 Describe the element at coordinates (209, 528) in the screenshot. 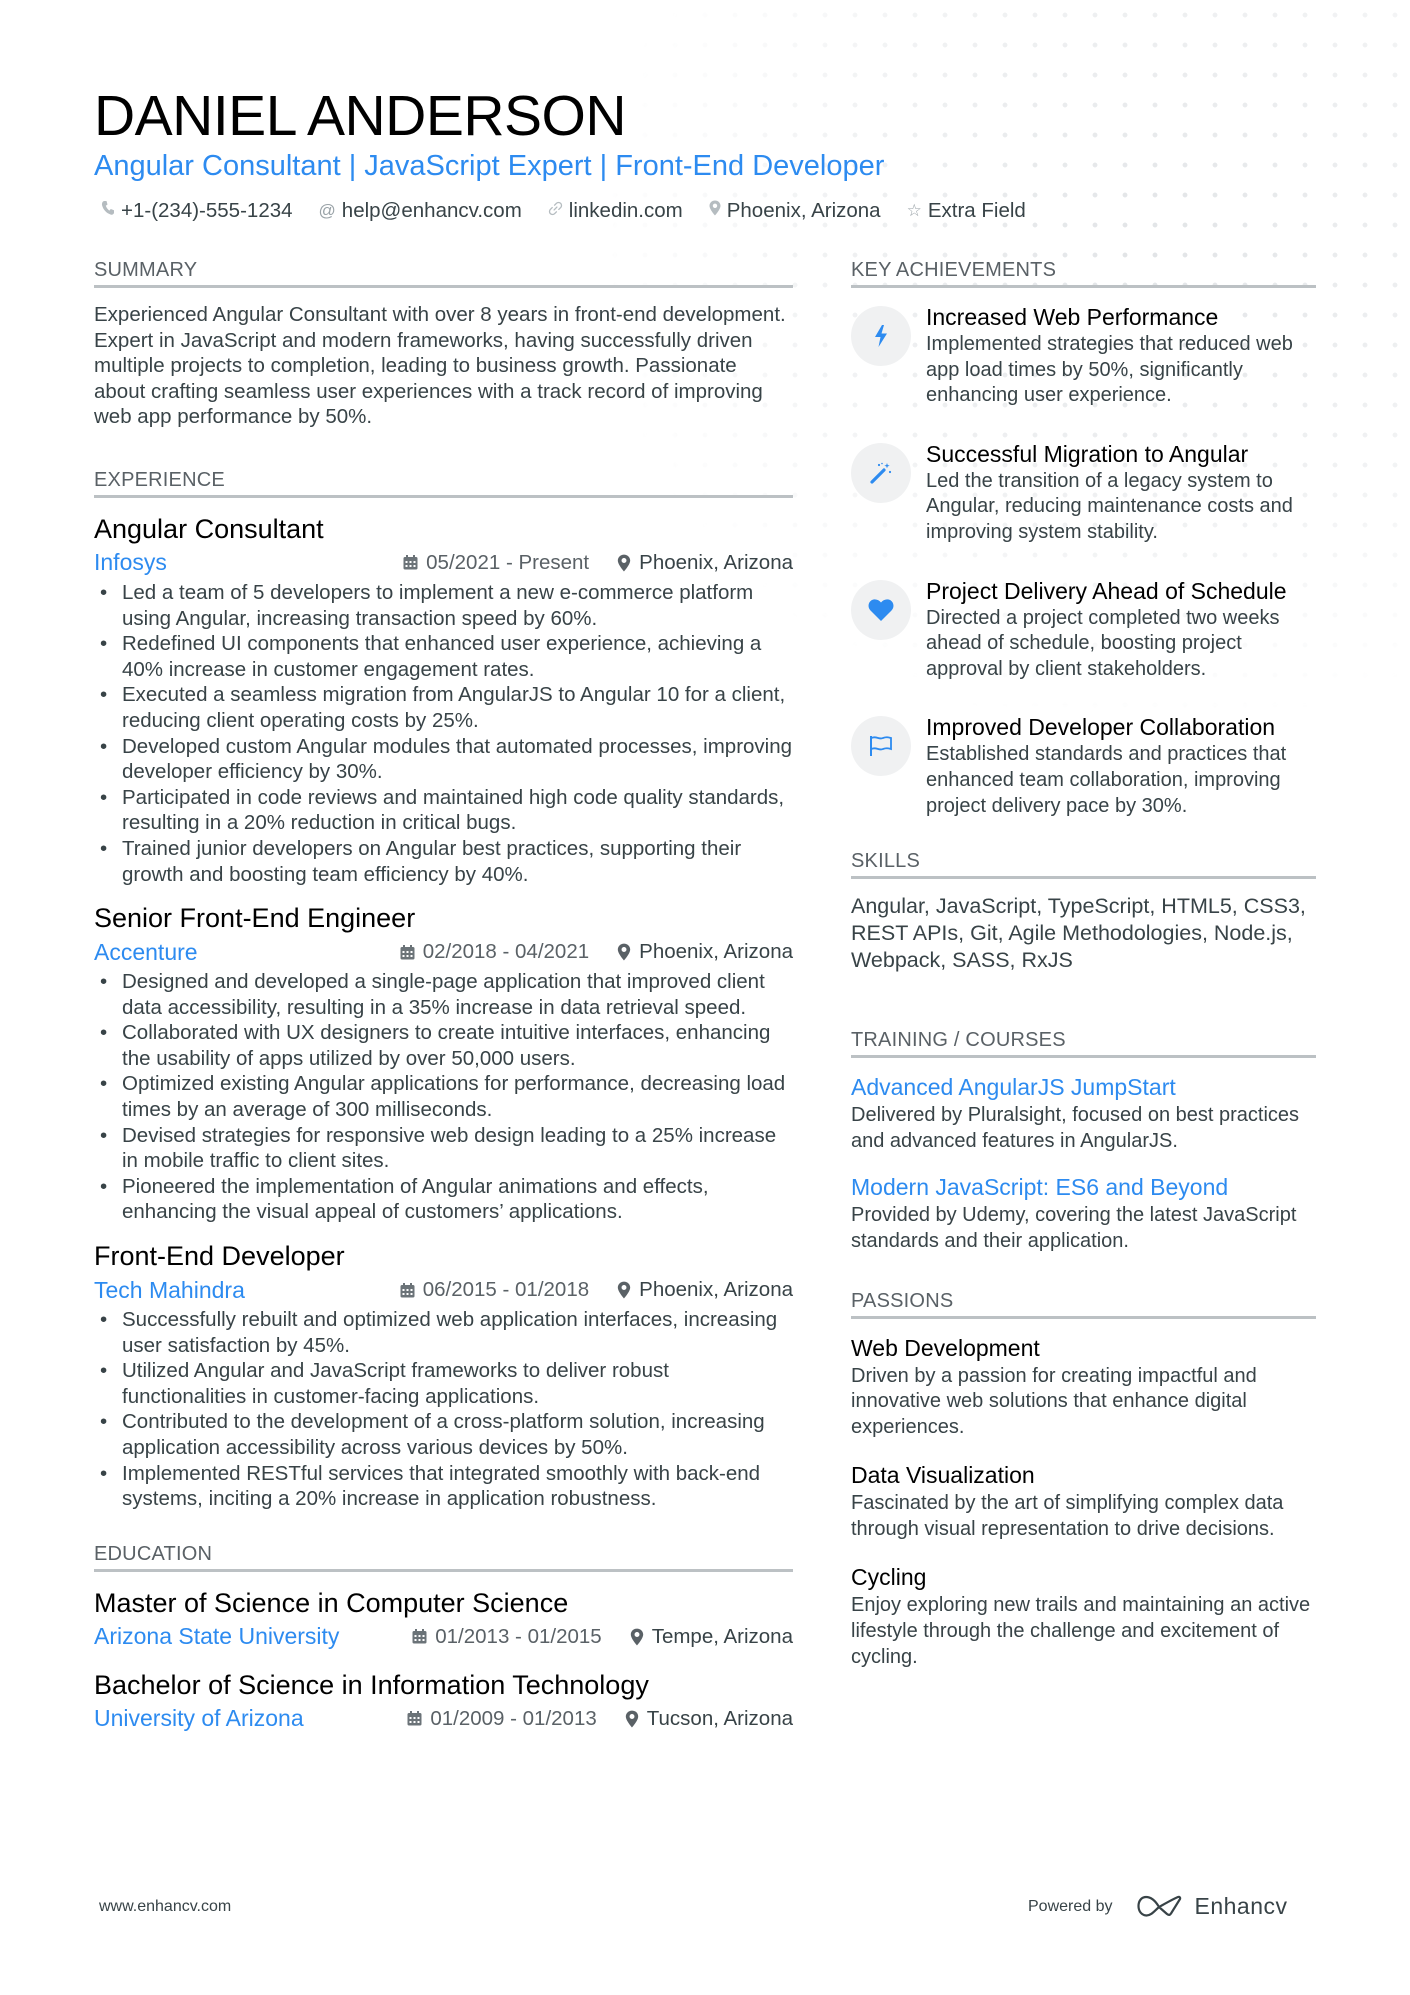

I see `job-title: Angular Consultant` at that location.